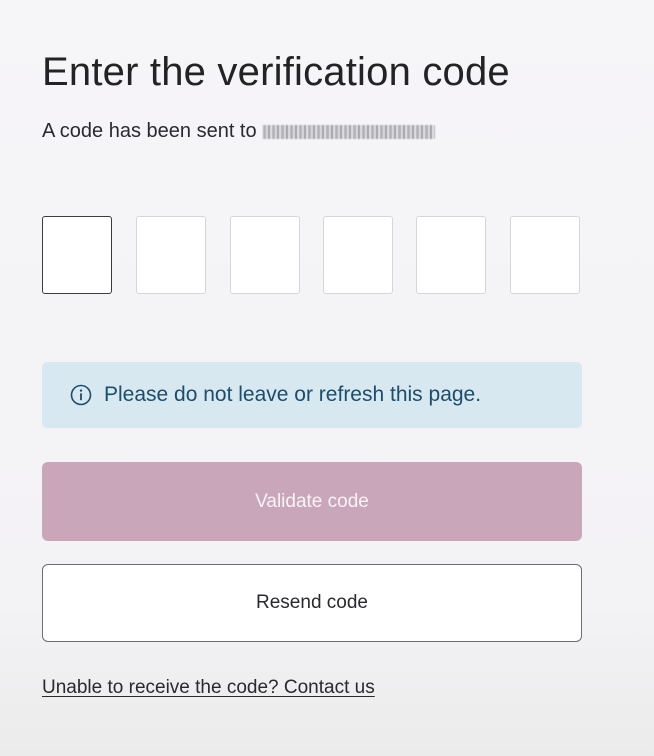 The image size is (654, 756). What do you see at coordinates (81, 395) in the screenshot?
I see `info-icon` at bounding box center [81, 395].